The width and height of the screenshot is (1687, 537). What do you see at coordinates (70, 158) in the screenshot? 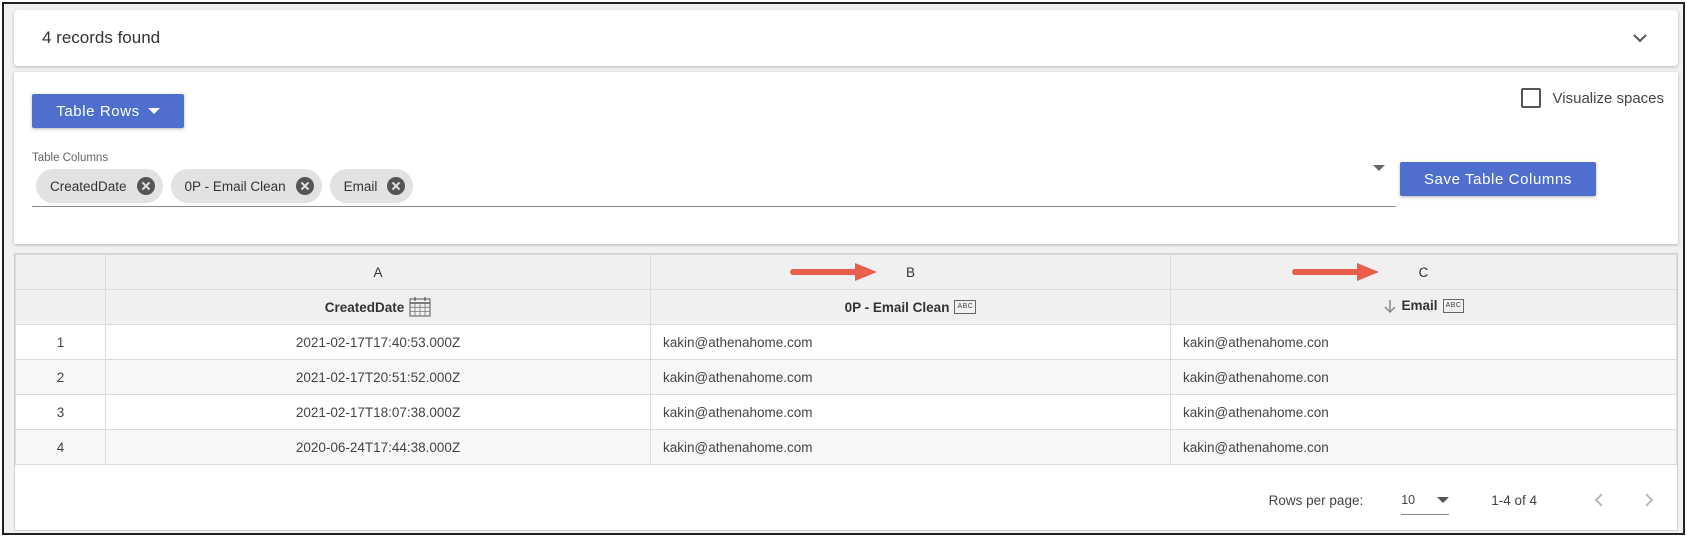
I see `table-columns-label: Table Columns` at bounding box center [70, 158].